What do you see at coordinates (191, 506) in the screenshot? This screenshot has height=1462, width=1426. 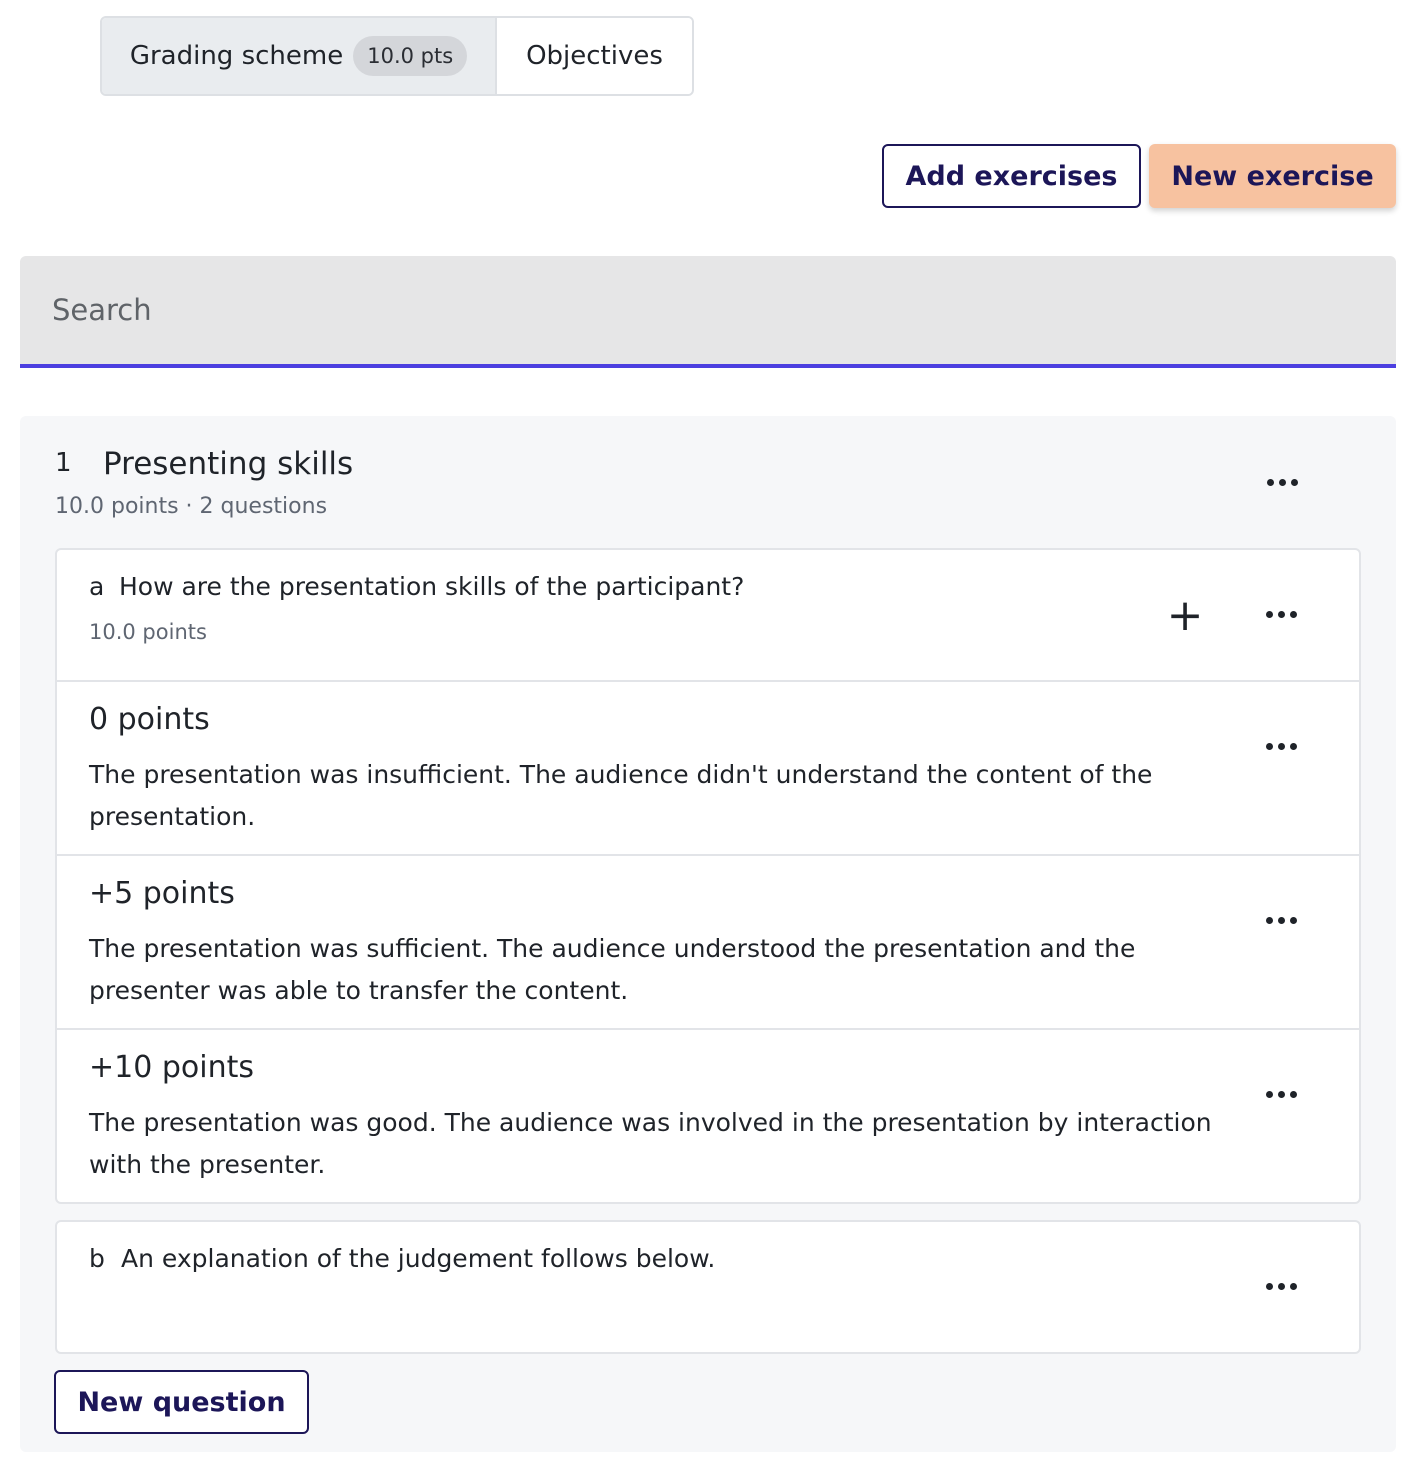 I see `exercise-meta: 10.0 points · 2 questions` at bounding box center [191, 506].